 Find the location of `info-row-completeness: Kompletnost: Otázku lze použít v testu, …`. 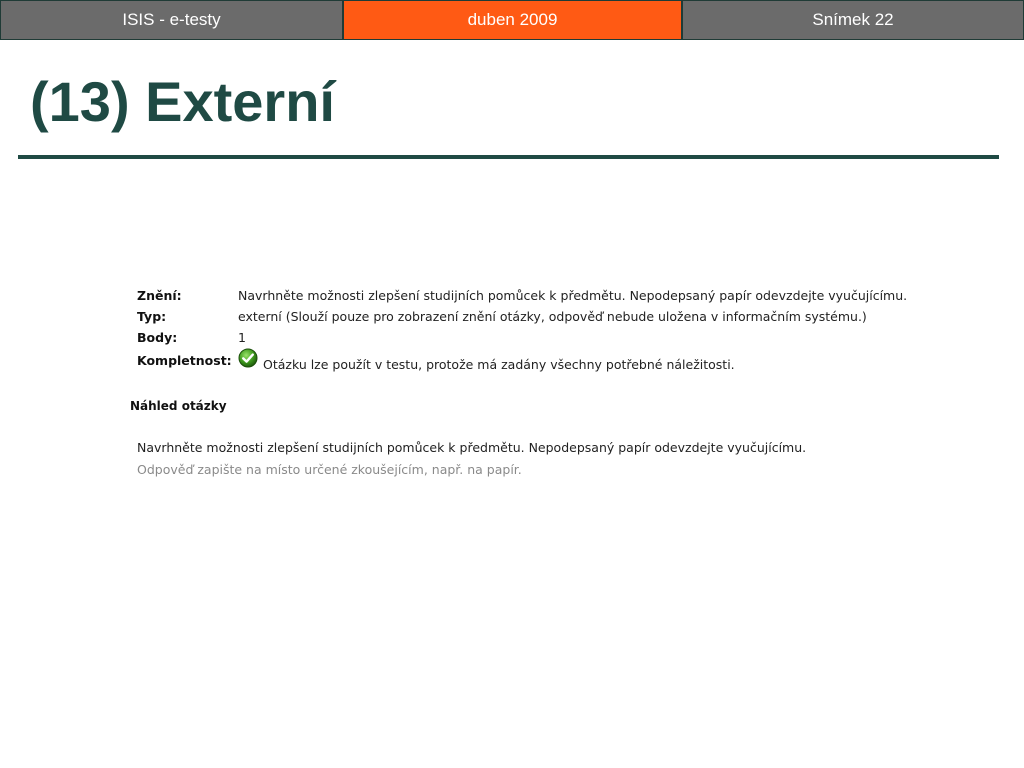

info-row-completeness: Kompletnost: Otázku lze použít v testu, … is located at coordinates (522, 363).